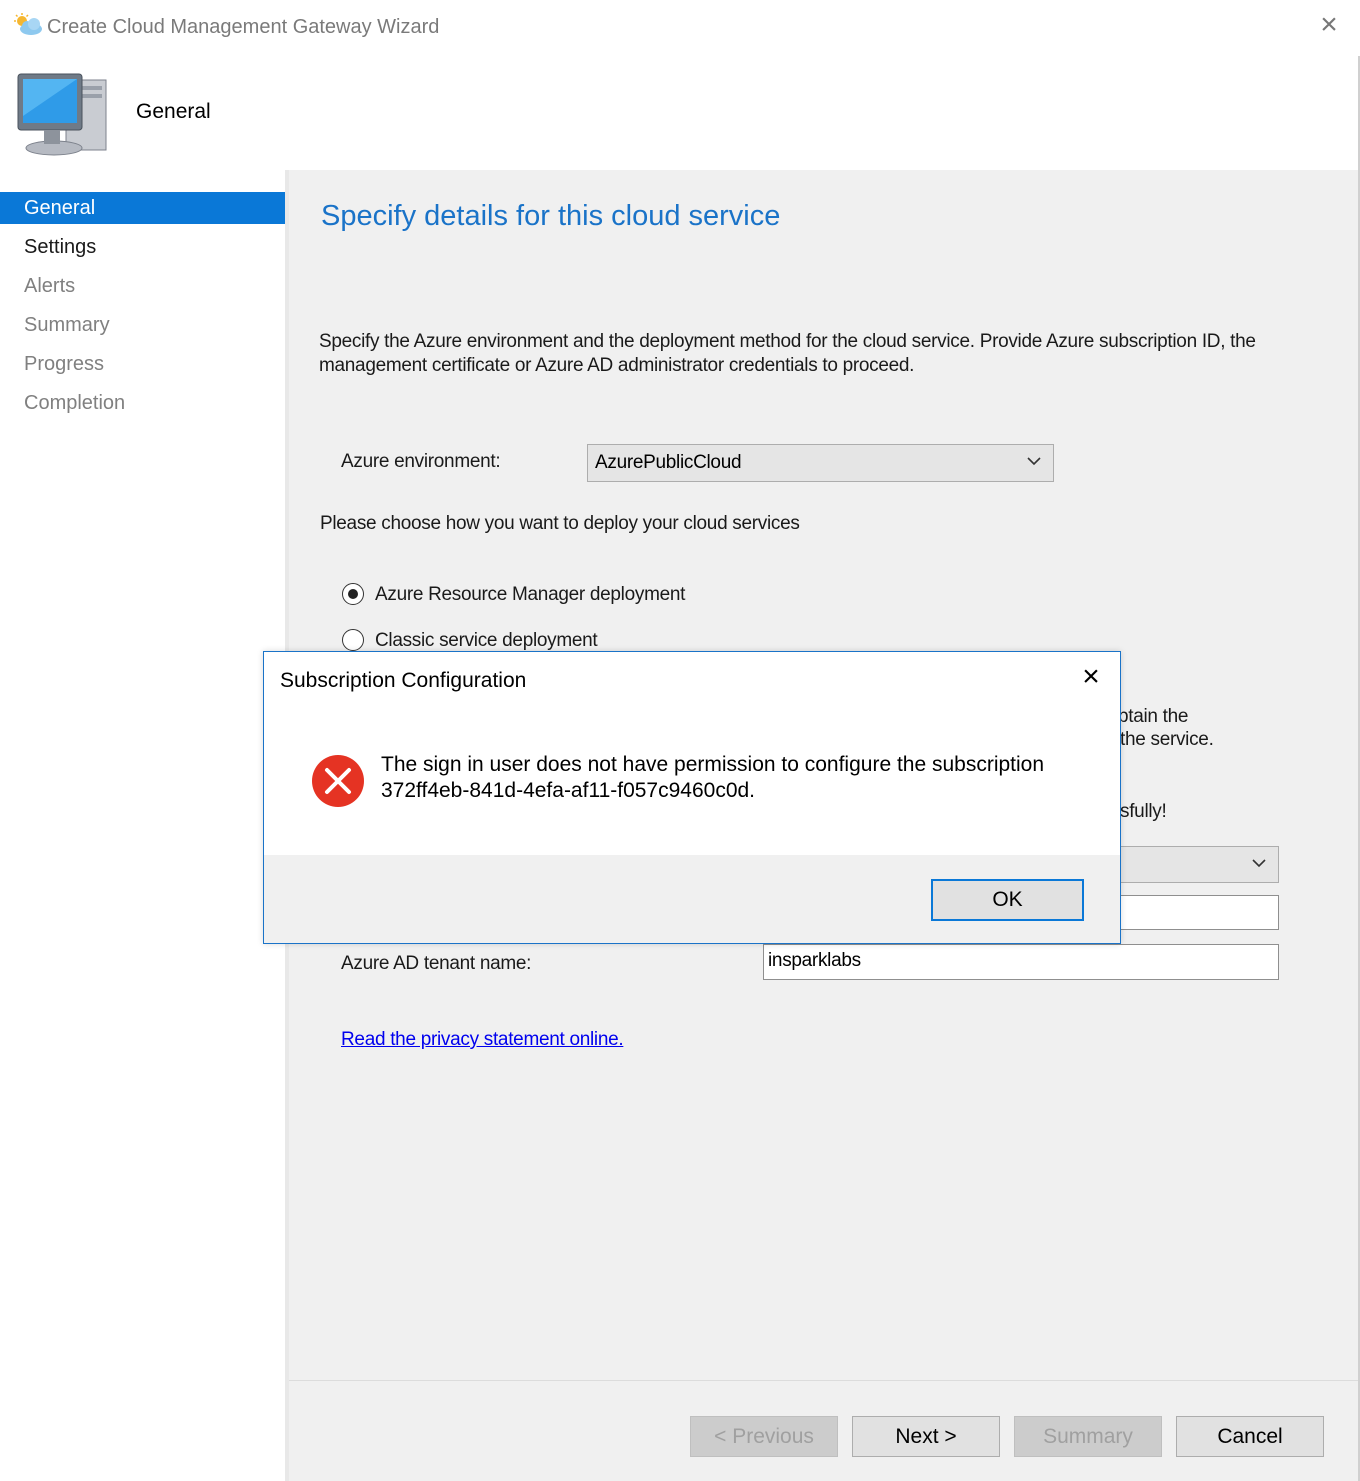  Describe the element at coordinates (692, 899) in the screenshot. I see `dialog-footer: OK` at that location.